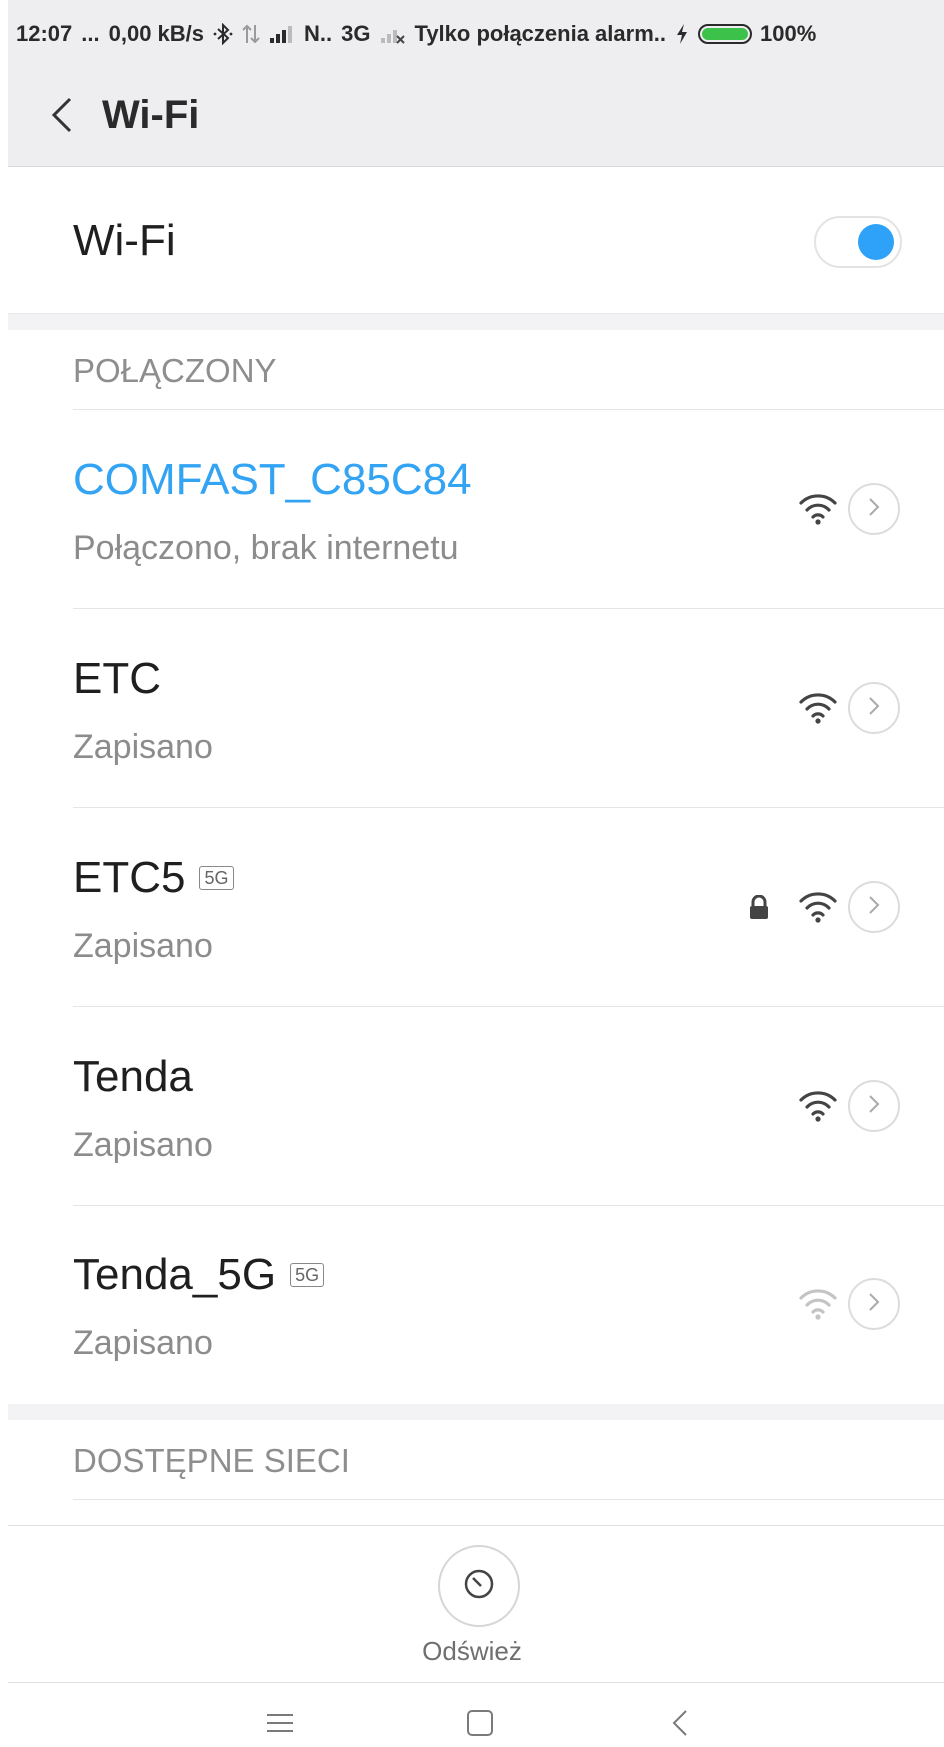  I want to click on section-header-connected: POŁĄCZONY, so click(476, 370).